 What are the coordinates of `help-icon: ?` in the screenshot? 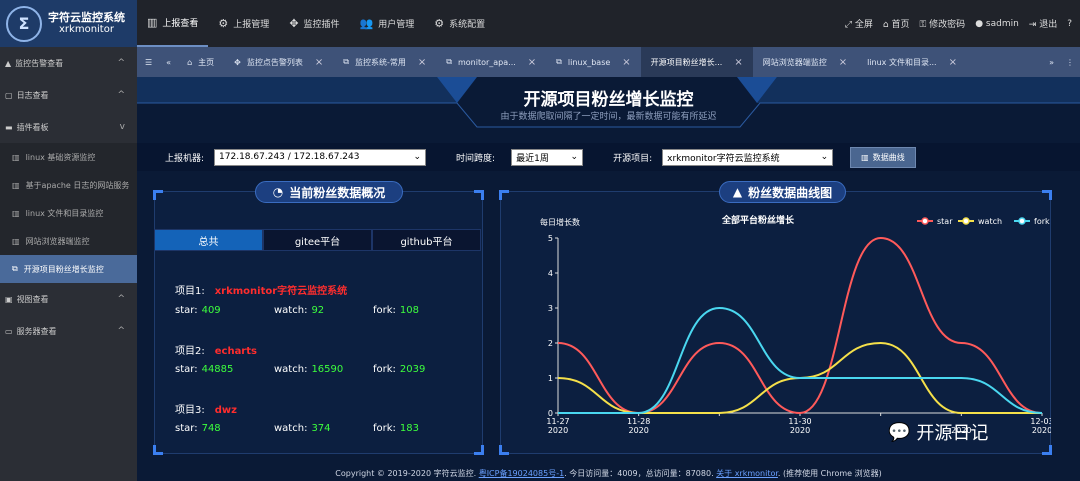 It's located at (1069, 24).